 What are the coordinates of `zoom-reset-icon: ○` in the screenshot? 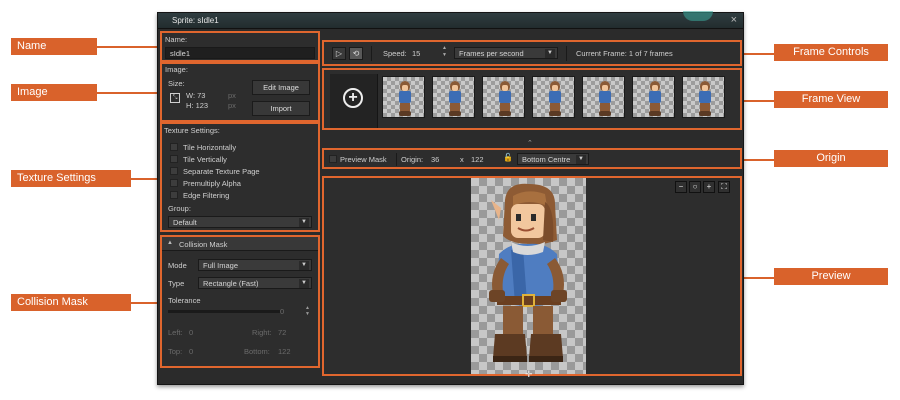 It's located at (695, 187).